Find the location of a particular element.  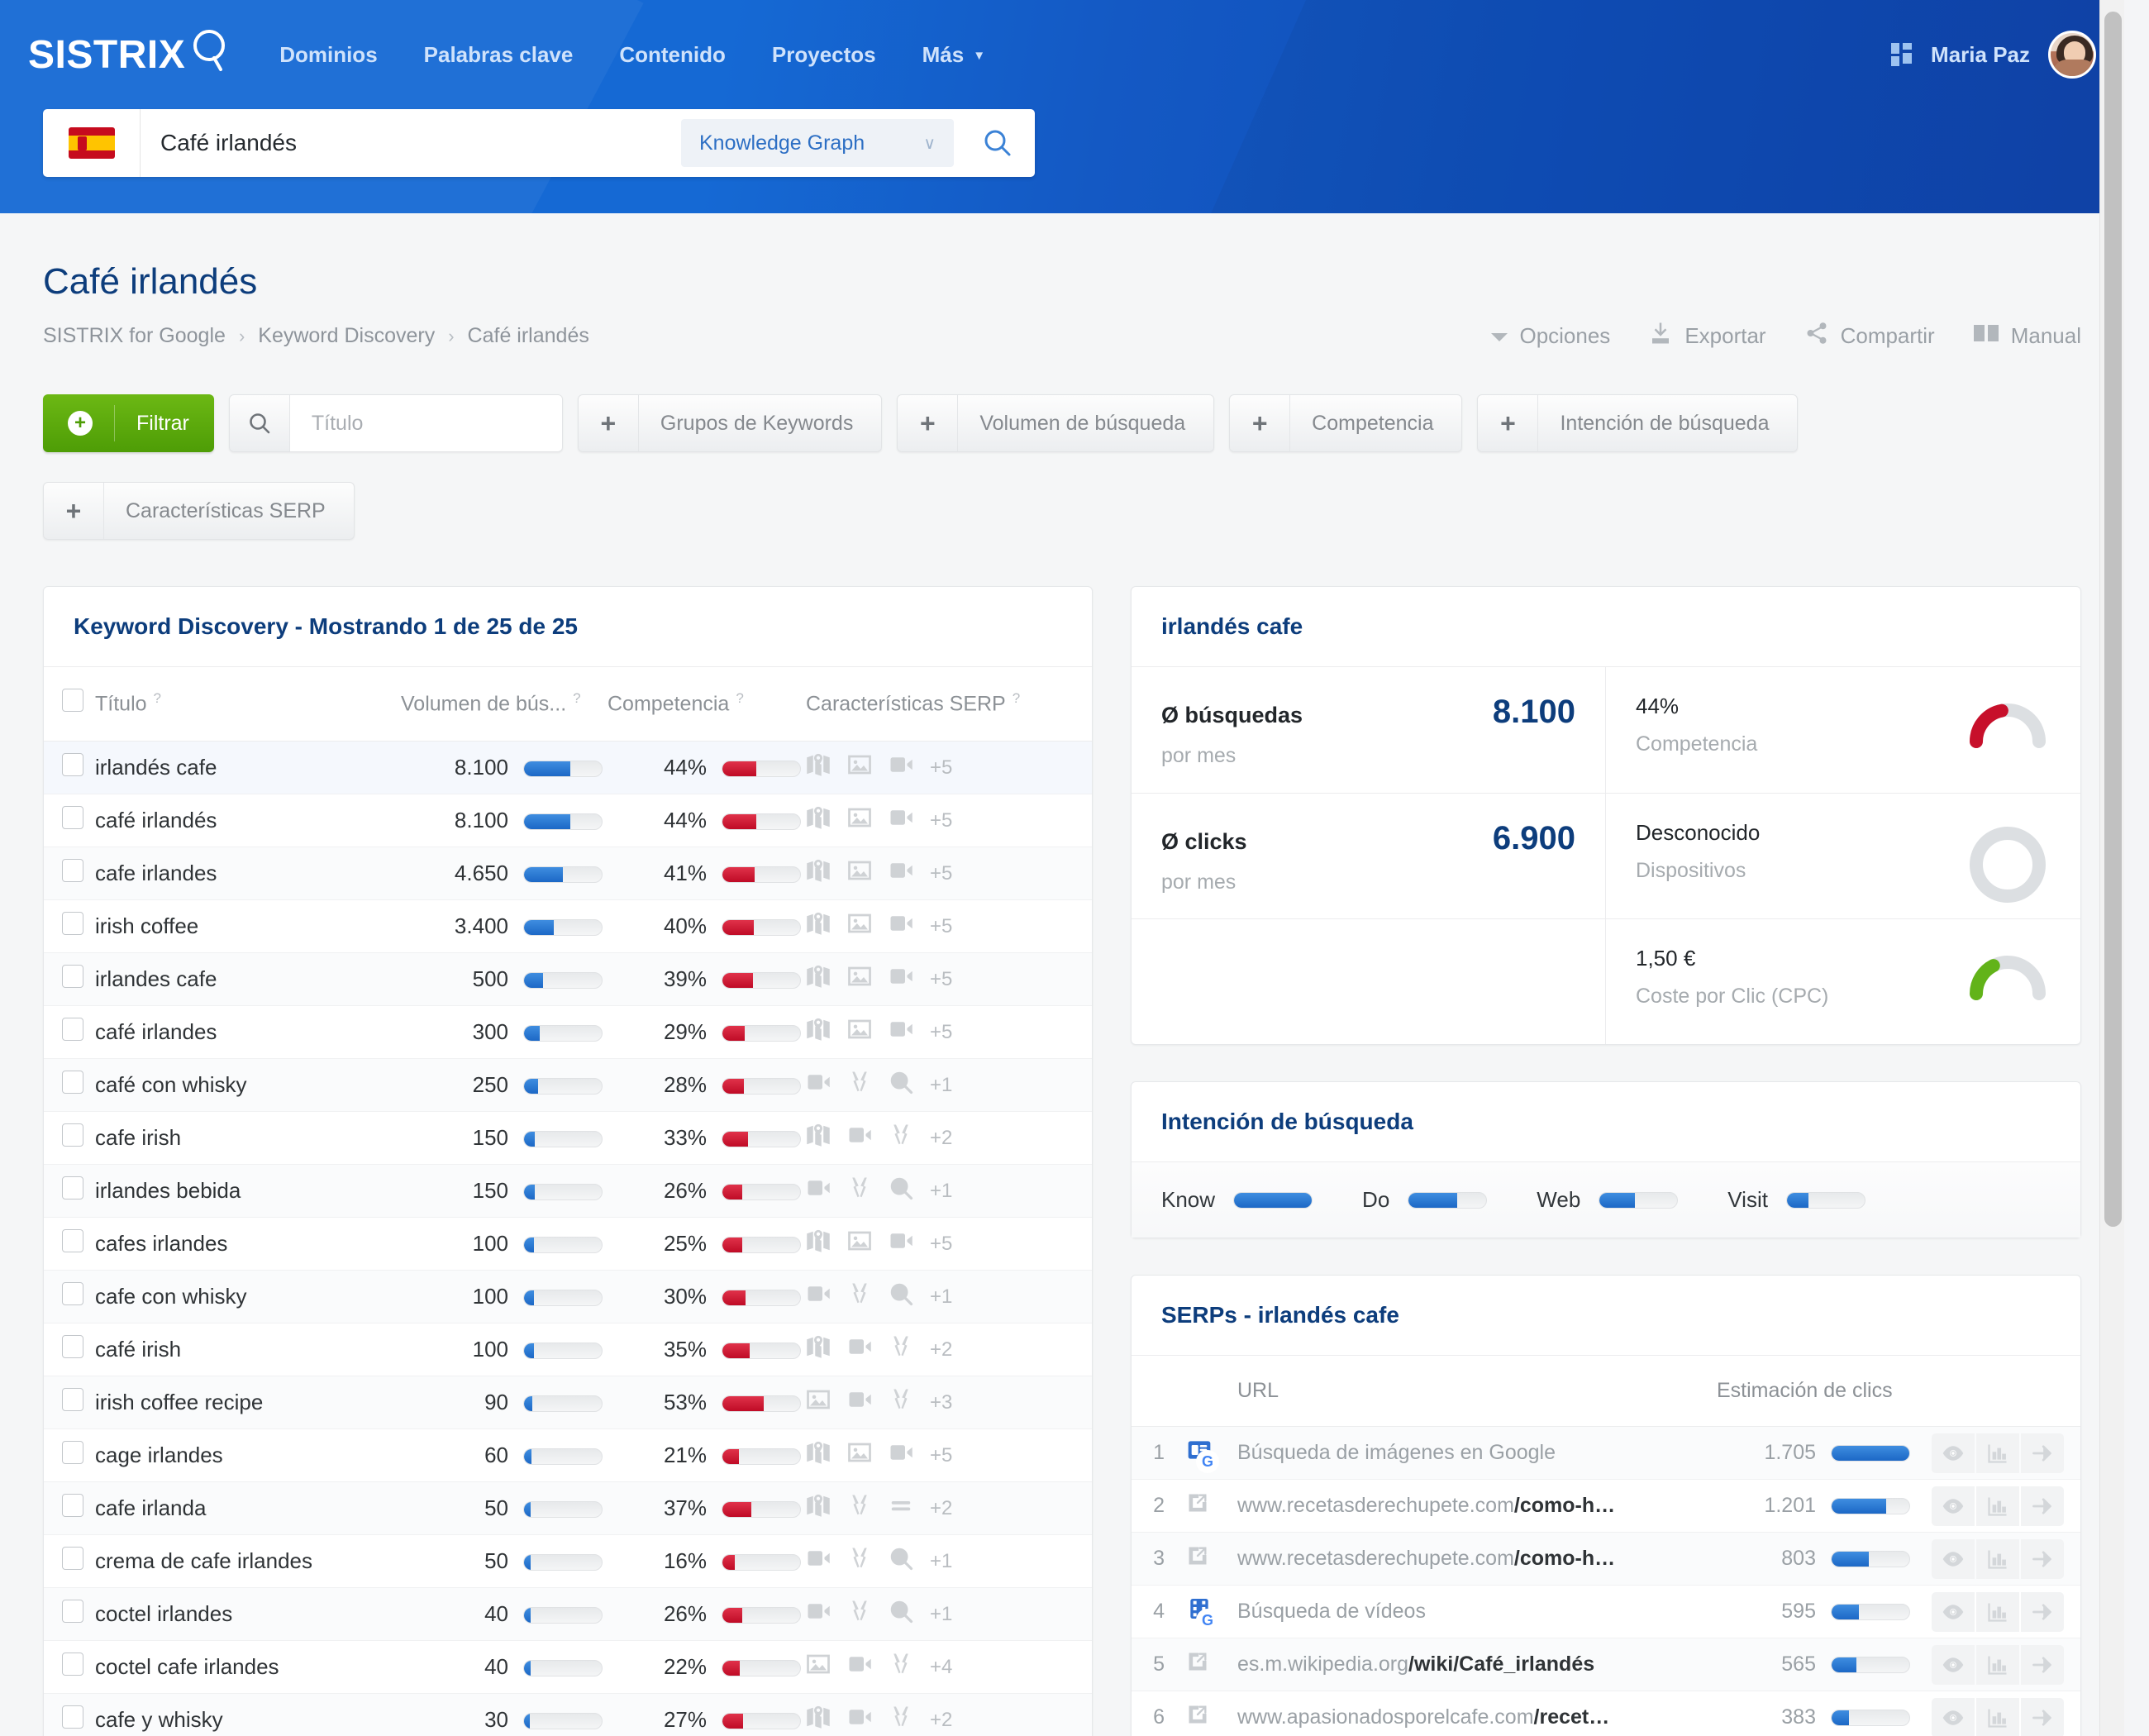

avatar is located at coordinates (2072, 55).